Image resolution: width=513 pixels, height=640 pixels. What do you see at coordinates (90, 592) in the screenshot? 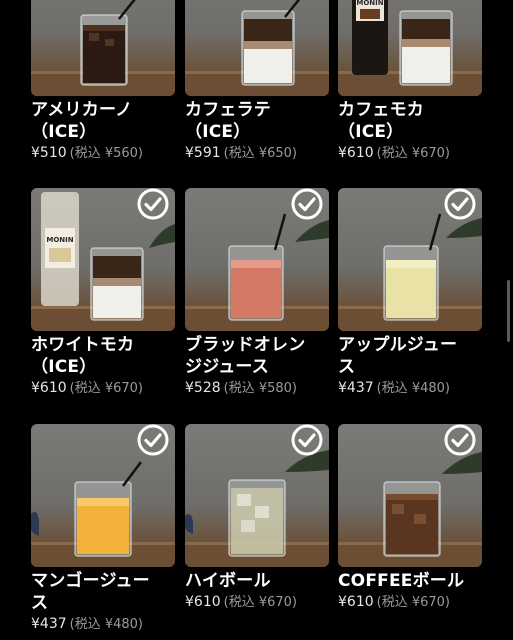
I see `item-name: マンゴージュー ス` at bounding box center [90, 592].